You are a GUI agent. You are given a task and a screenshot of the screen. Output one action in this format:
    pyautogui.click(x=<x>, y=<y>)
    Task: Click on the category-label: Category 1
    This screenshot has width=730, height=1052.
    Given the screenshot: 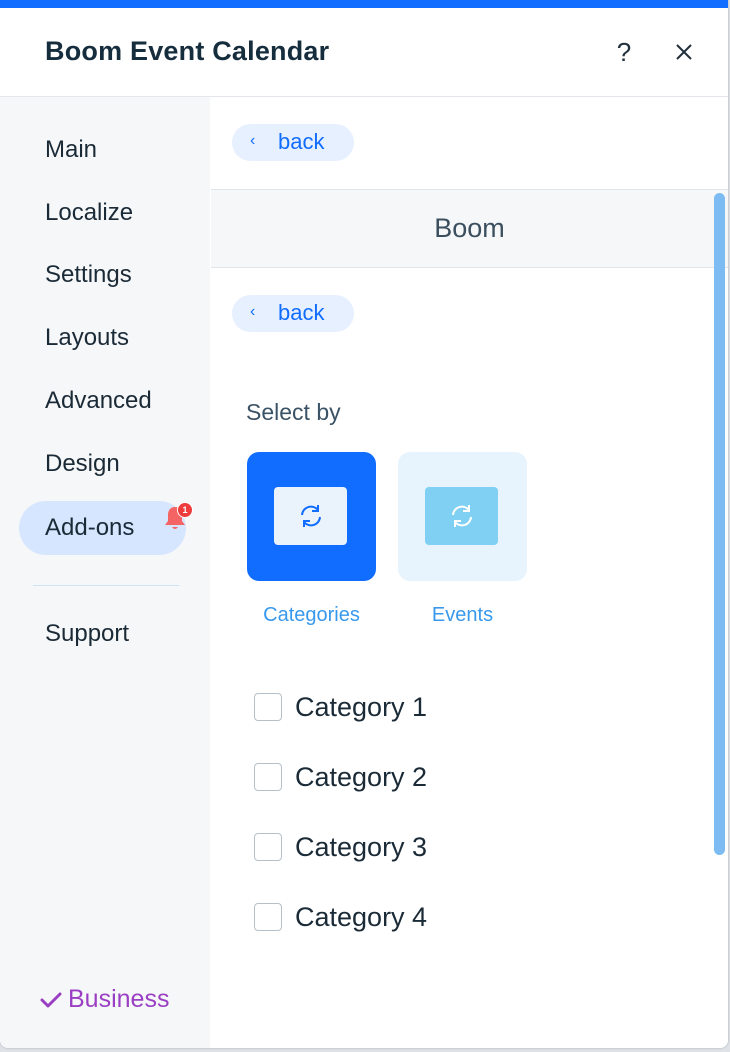 What is the action you would take?
    pyautogui.click(x=361, y=706)
    